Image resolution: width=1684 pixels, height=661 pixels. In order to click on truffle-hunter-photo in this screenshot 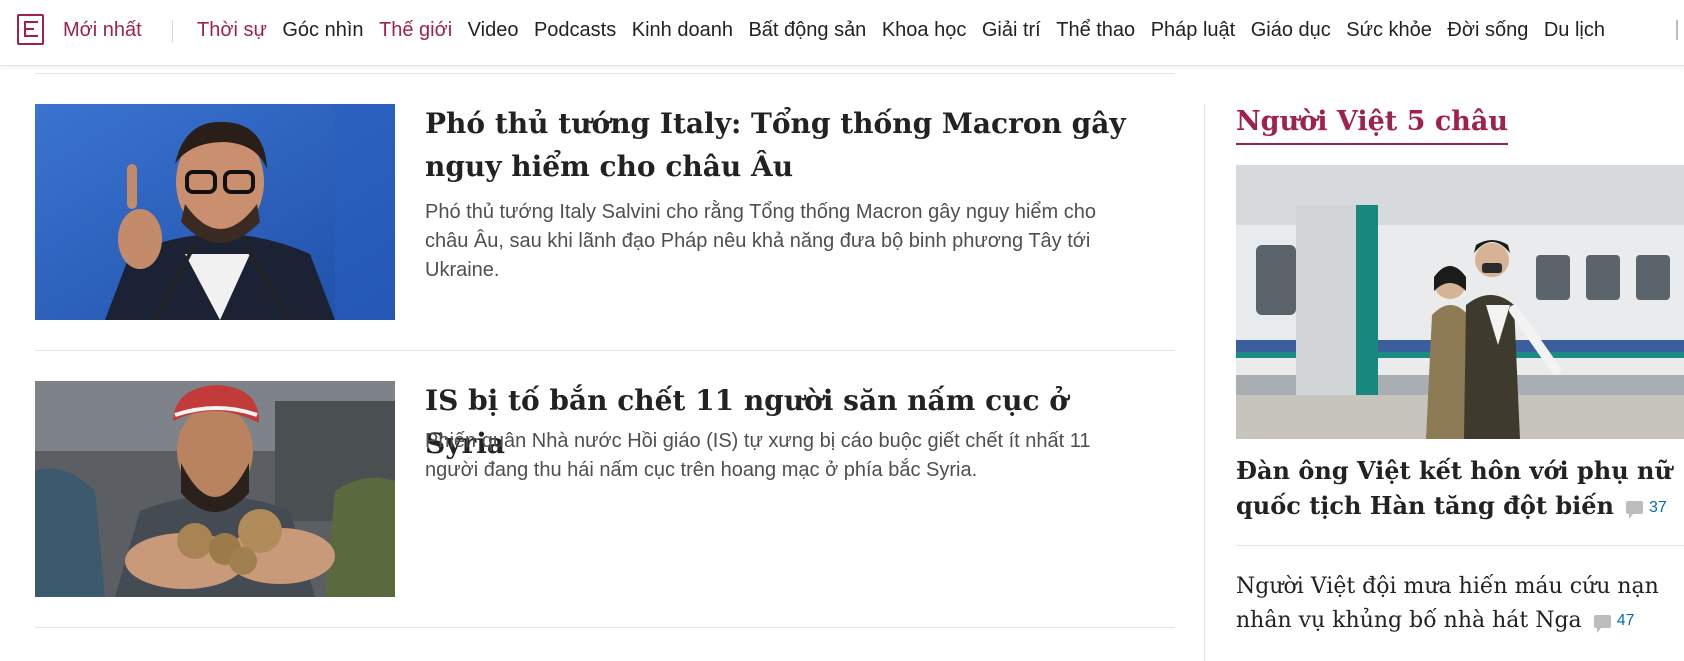, I will do `click(215, 489)`.